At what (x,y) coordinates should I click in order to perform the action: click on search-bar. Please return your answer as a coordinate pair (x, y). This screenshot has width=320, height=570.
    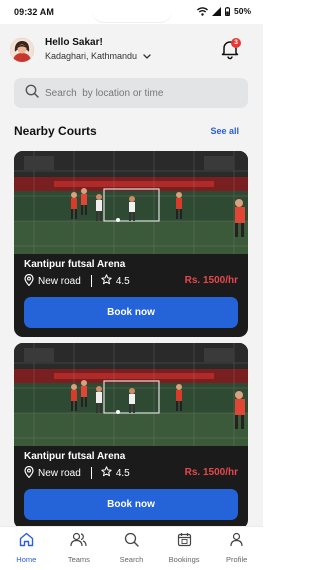
    Looking at the image, I should click on (131, 93).